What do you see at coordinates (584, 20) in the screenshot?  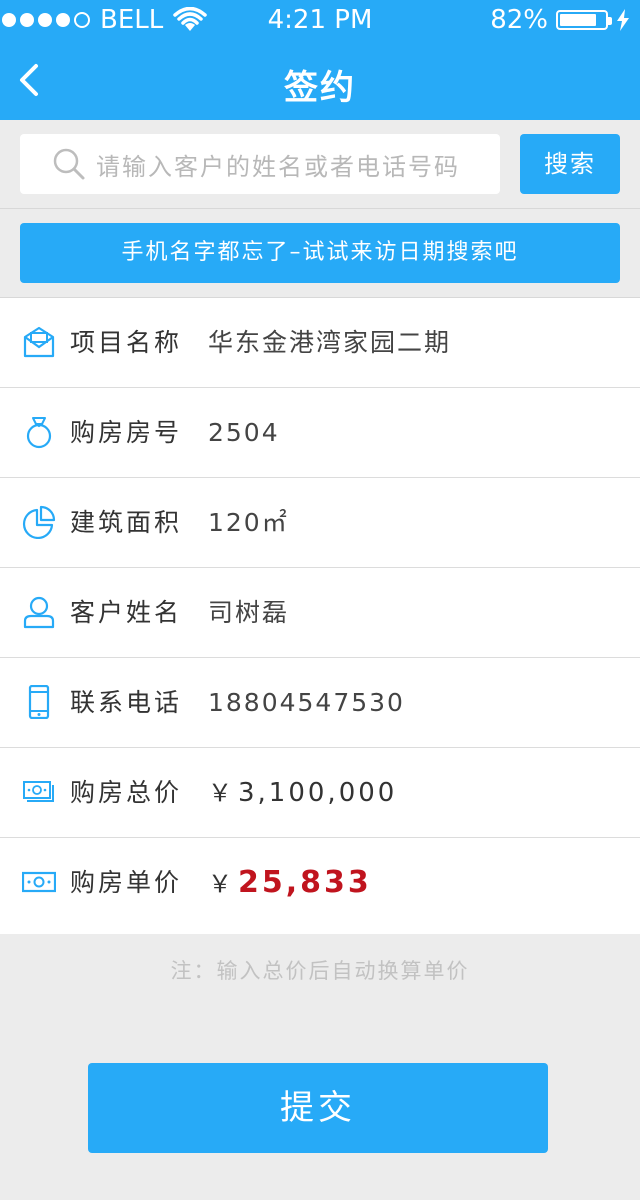 I see `battery-icon` at bounding box center [584, 20].